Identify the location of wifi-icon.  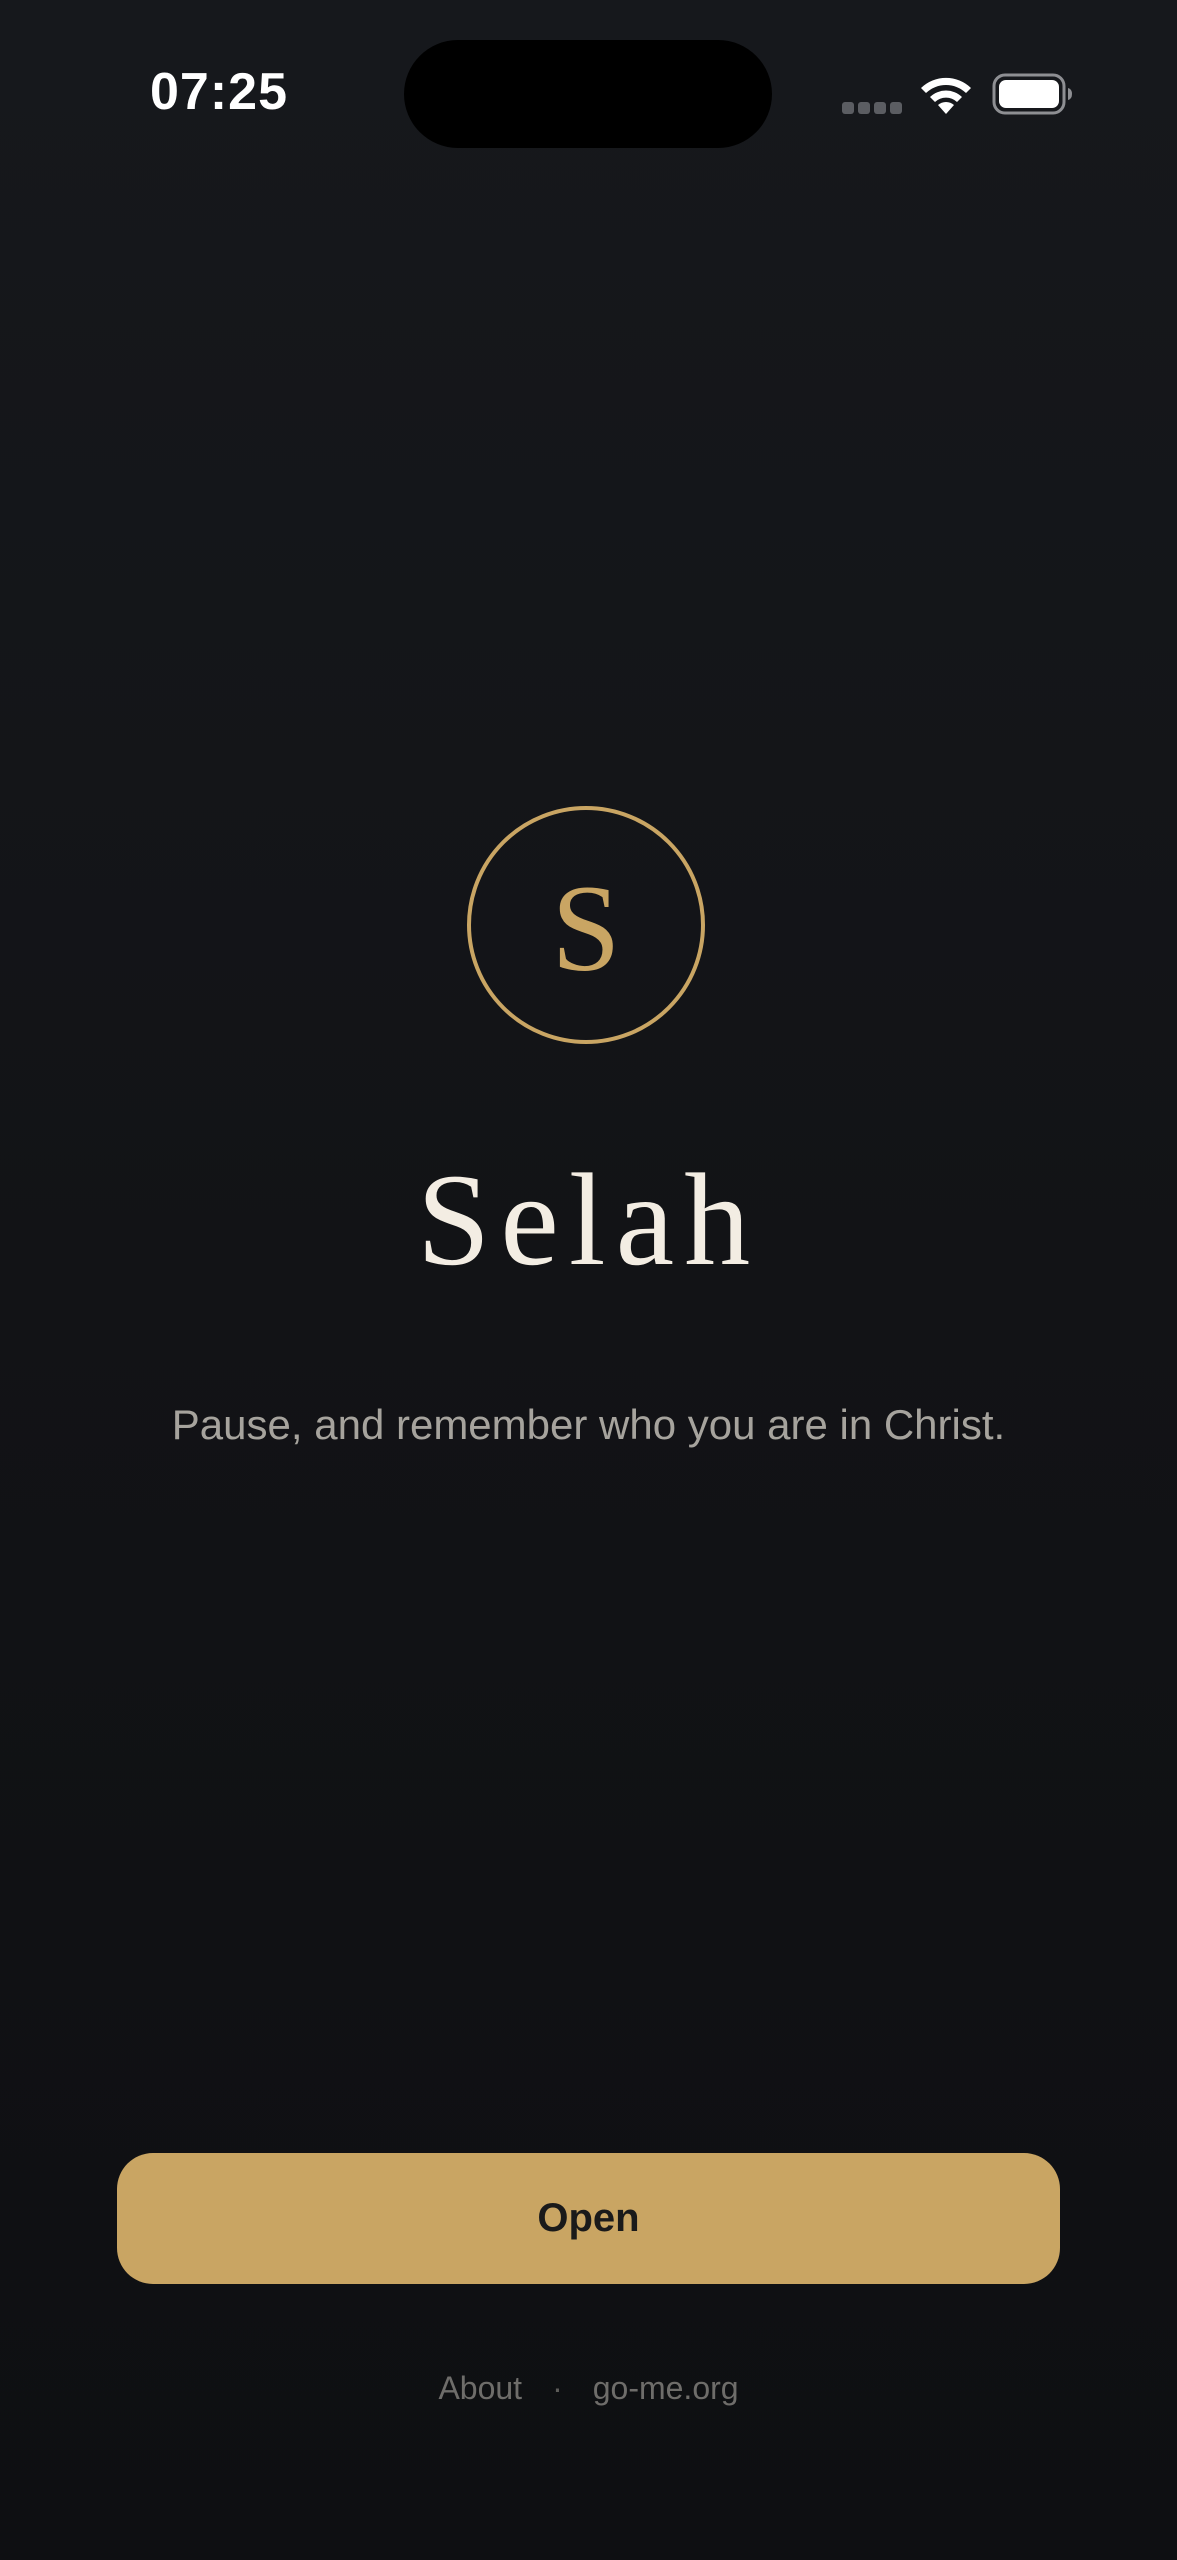
(946, 95).